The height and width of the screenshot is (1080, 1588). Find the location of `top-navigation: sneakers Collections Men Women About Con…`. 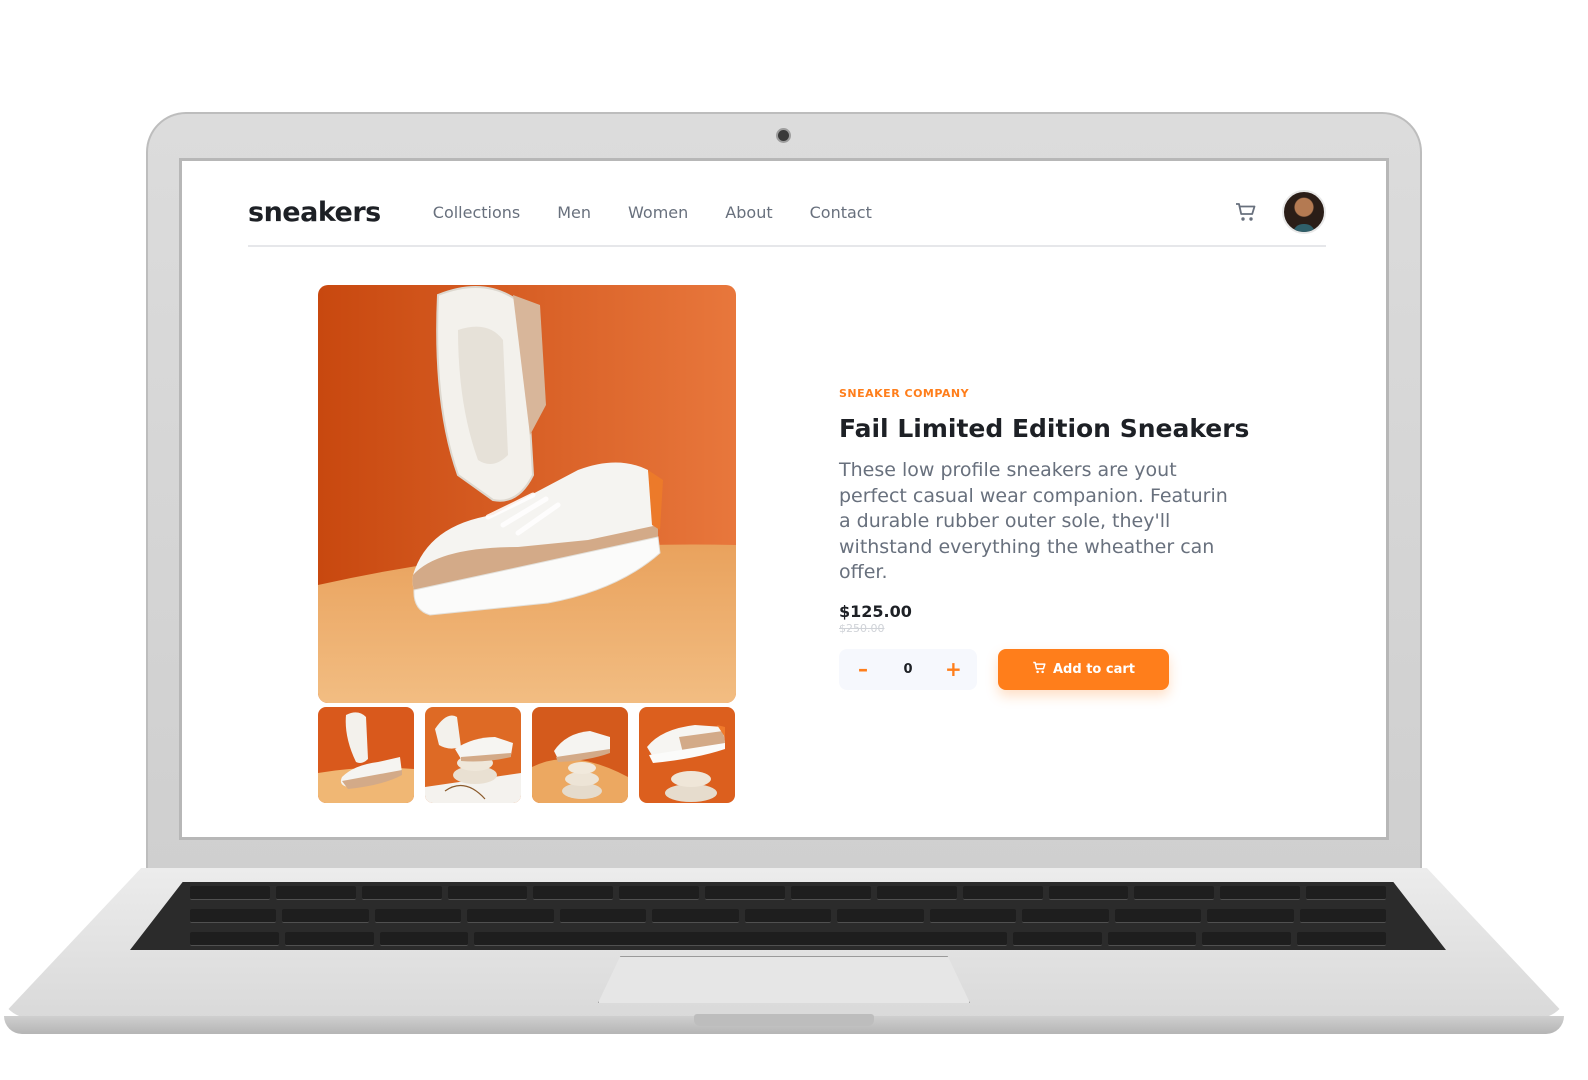

top-navigation: sneakers Collections Men Women About Con… is located at coordinates (787, 213).